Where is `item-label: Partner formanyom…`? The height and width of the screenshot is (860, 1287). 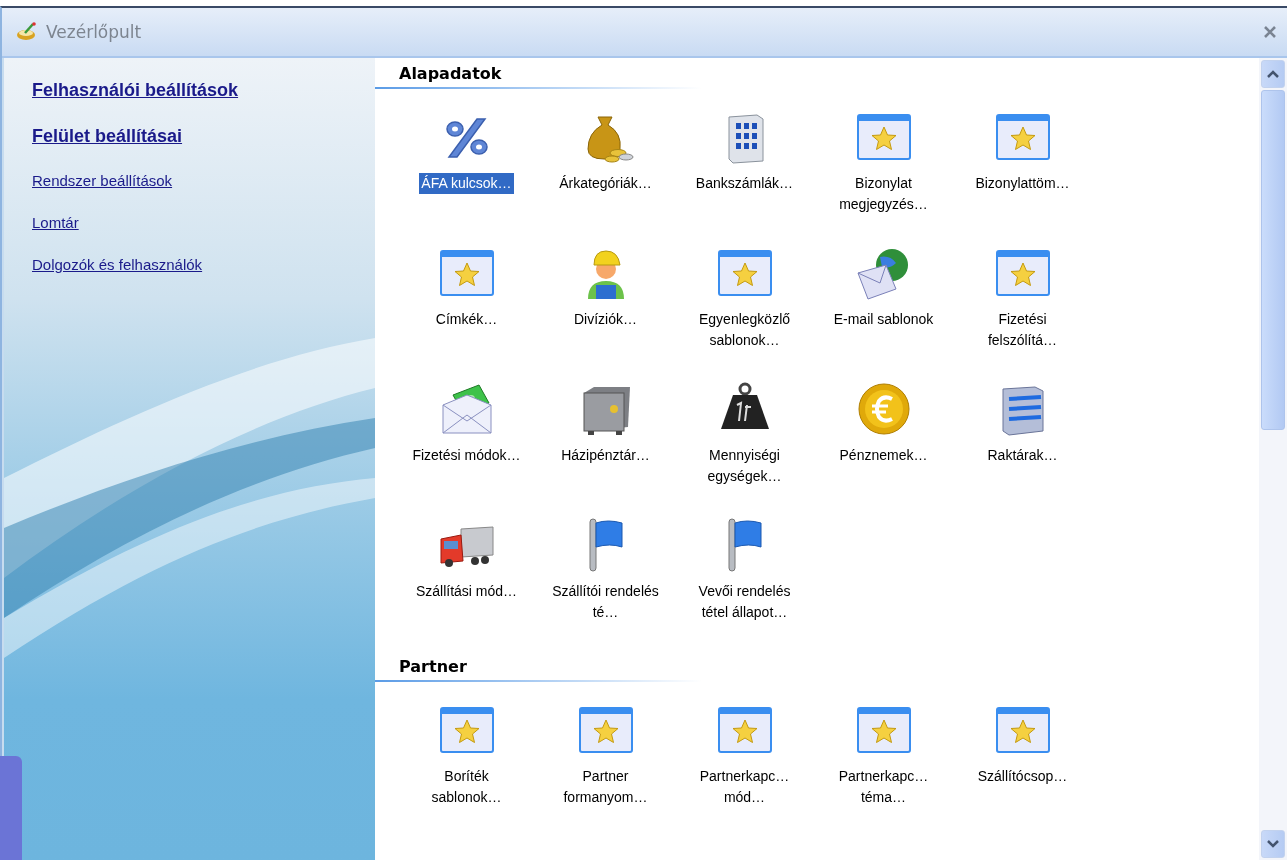 item-label: Partner formanyom… is located at coordinates (605, 787).